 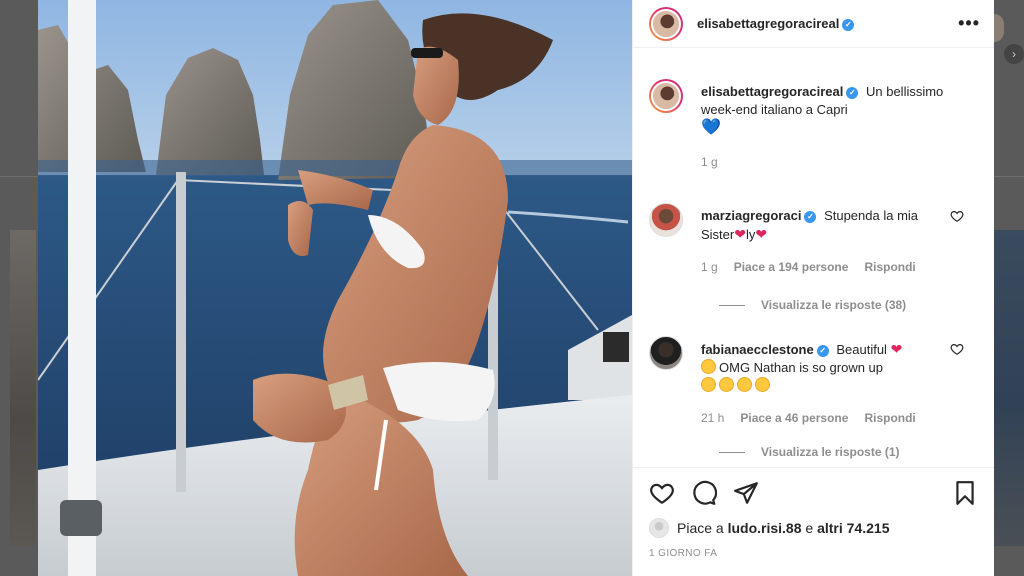 I want to click on comment-bubble-icon, so click(x=704, y=493).